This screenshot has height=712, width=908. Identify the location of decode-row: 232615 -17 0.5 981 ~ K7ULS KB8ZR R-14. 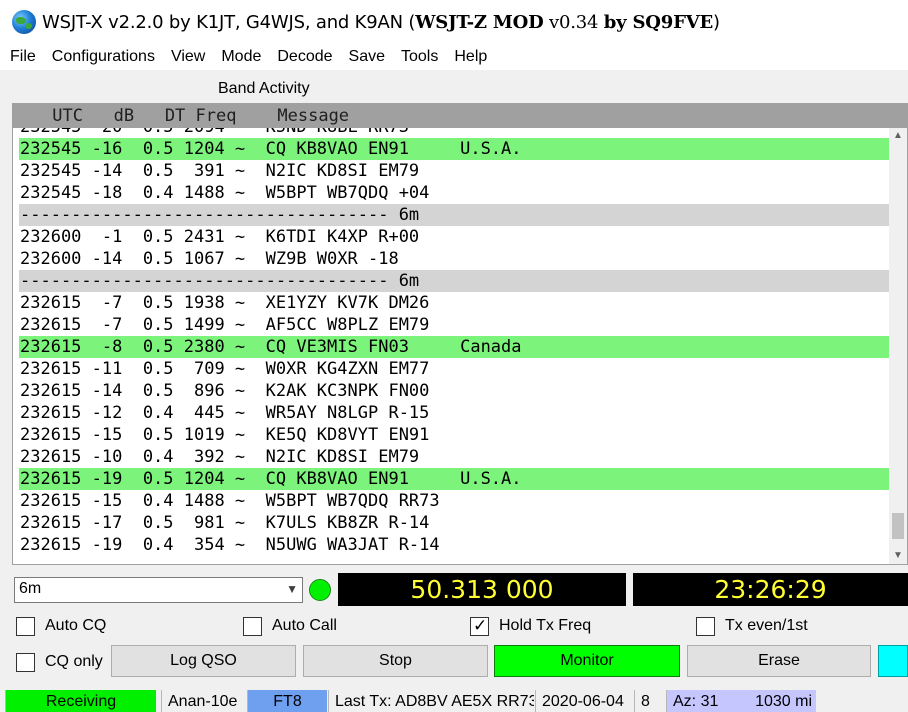
(455, 523).